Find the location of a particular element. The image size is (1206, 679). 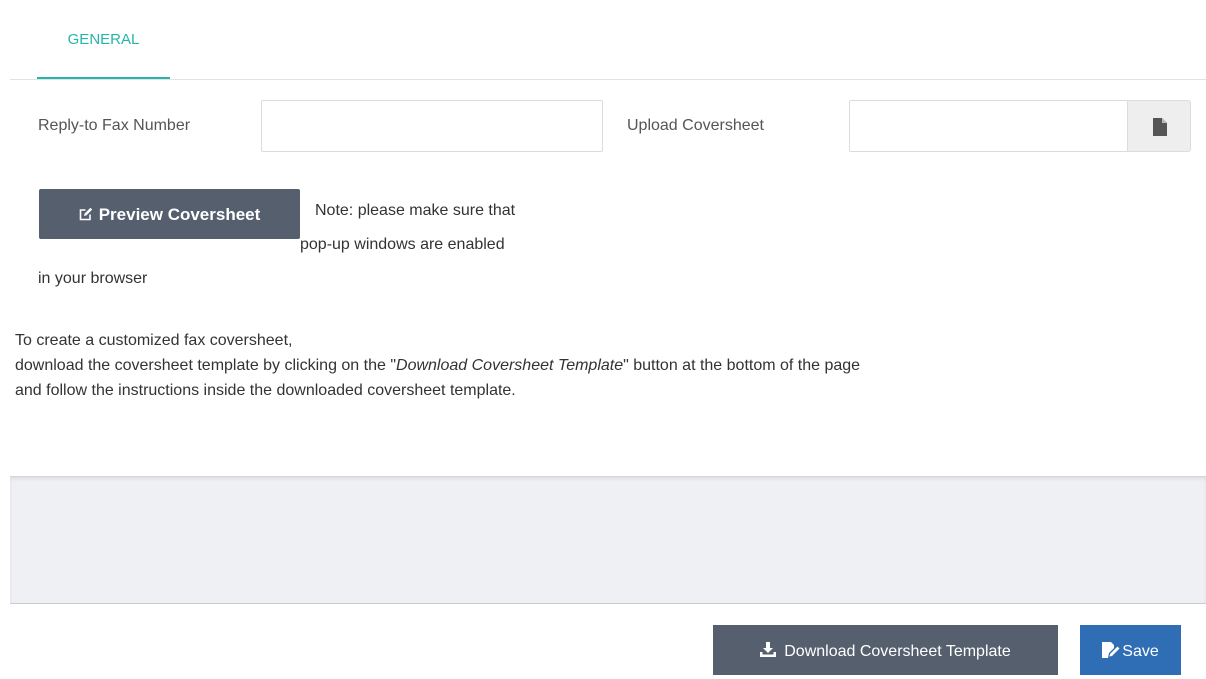

download-icon is located at coordinates (768, 649).